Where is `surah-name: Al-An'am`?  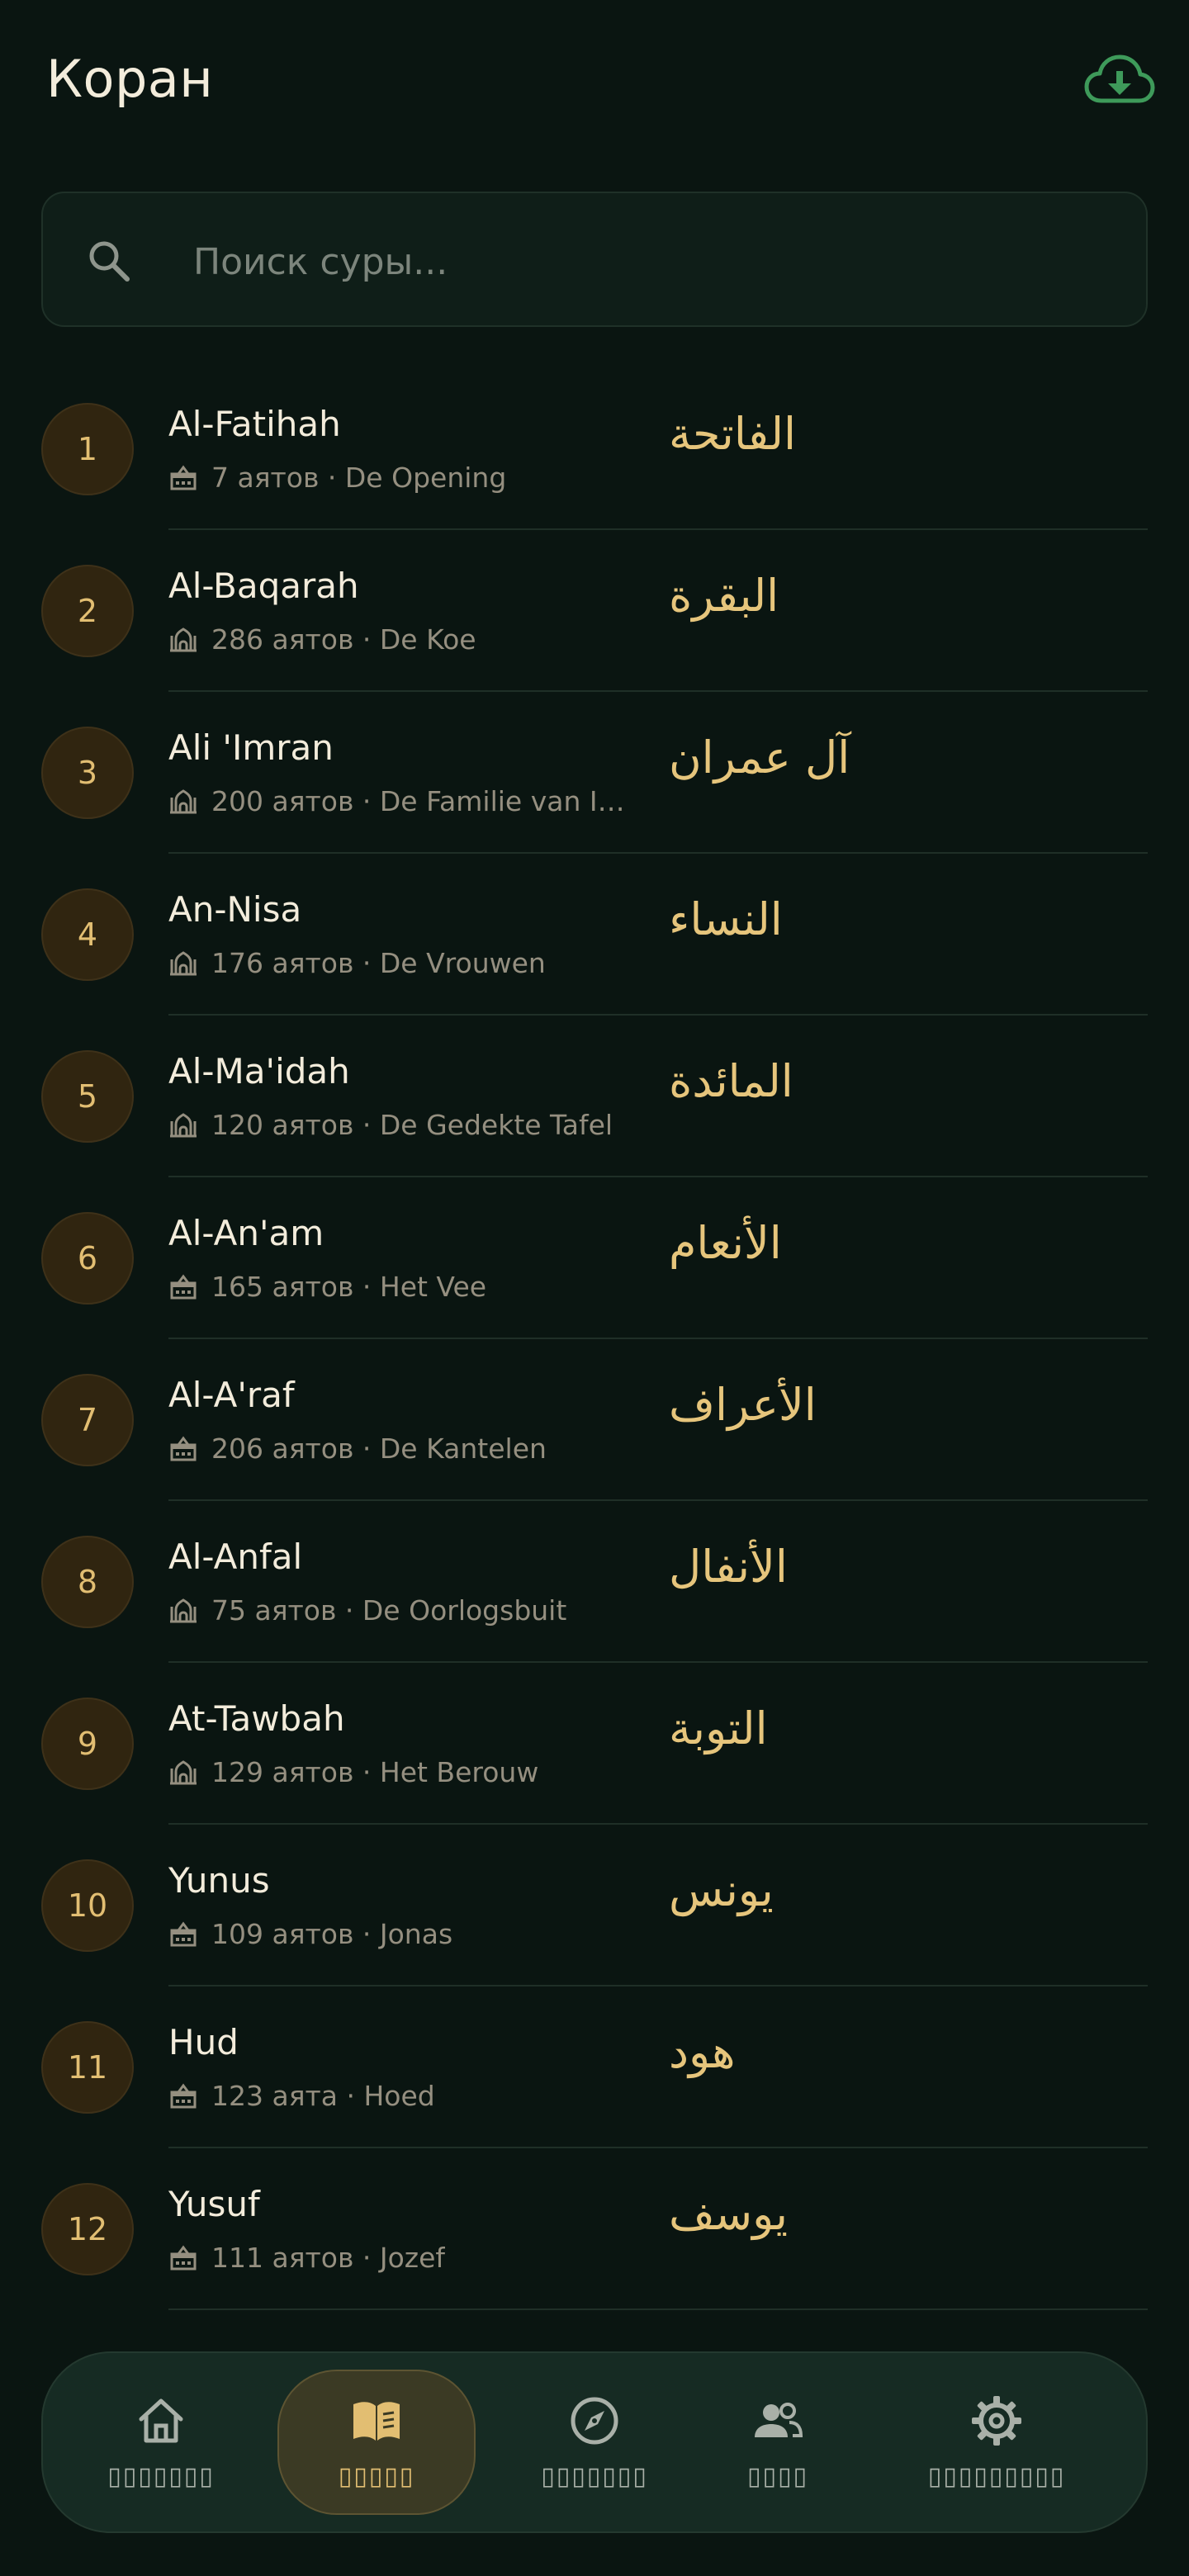
surah-name: Al-An'am is located at coordinates (246, 1233).